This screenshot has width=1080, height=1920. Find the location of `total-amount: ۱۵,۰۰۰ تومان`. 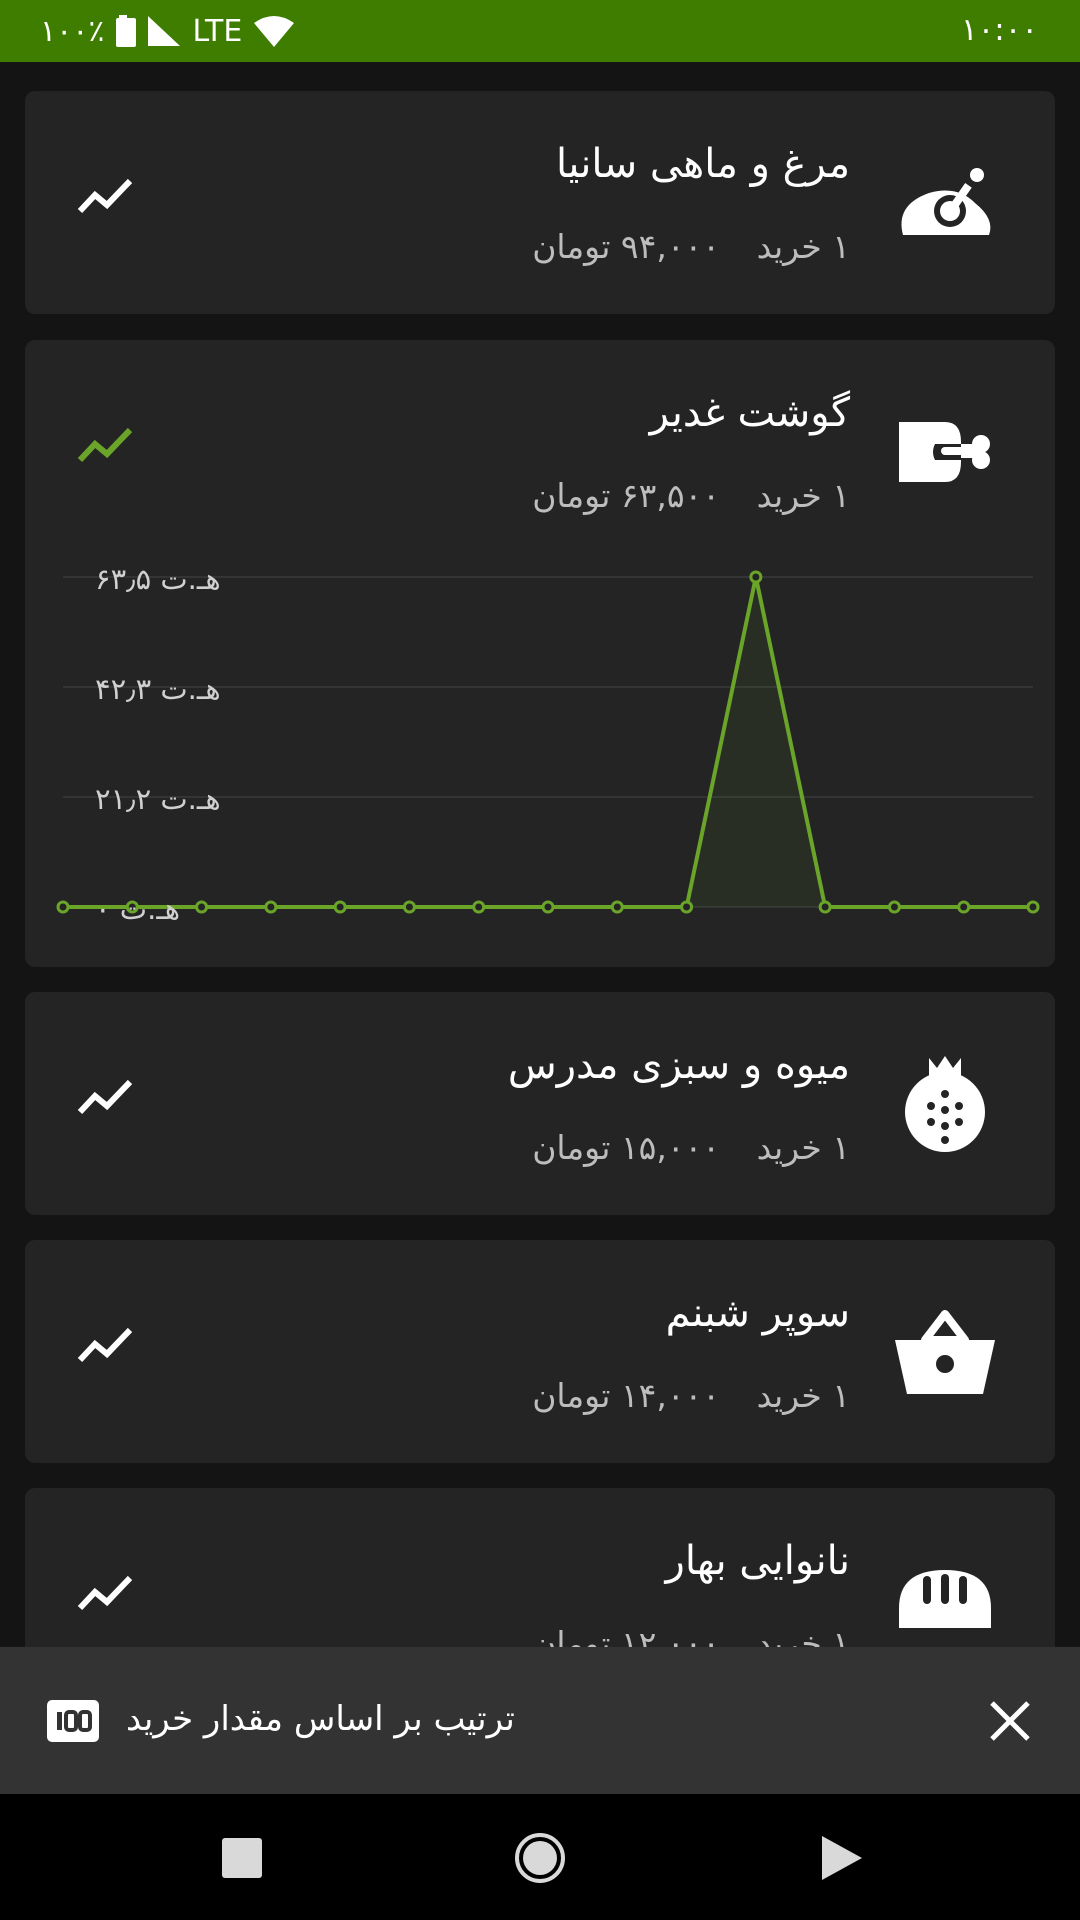

total-amount: ۱۵,۰۰۰ تومان is located at coordinates (626, 1147).